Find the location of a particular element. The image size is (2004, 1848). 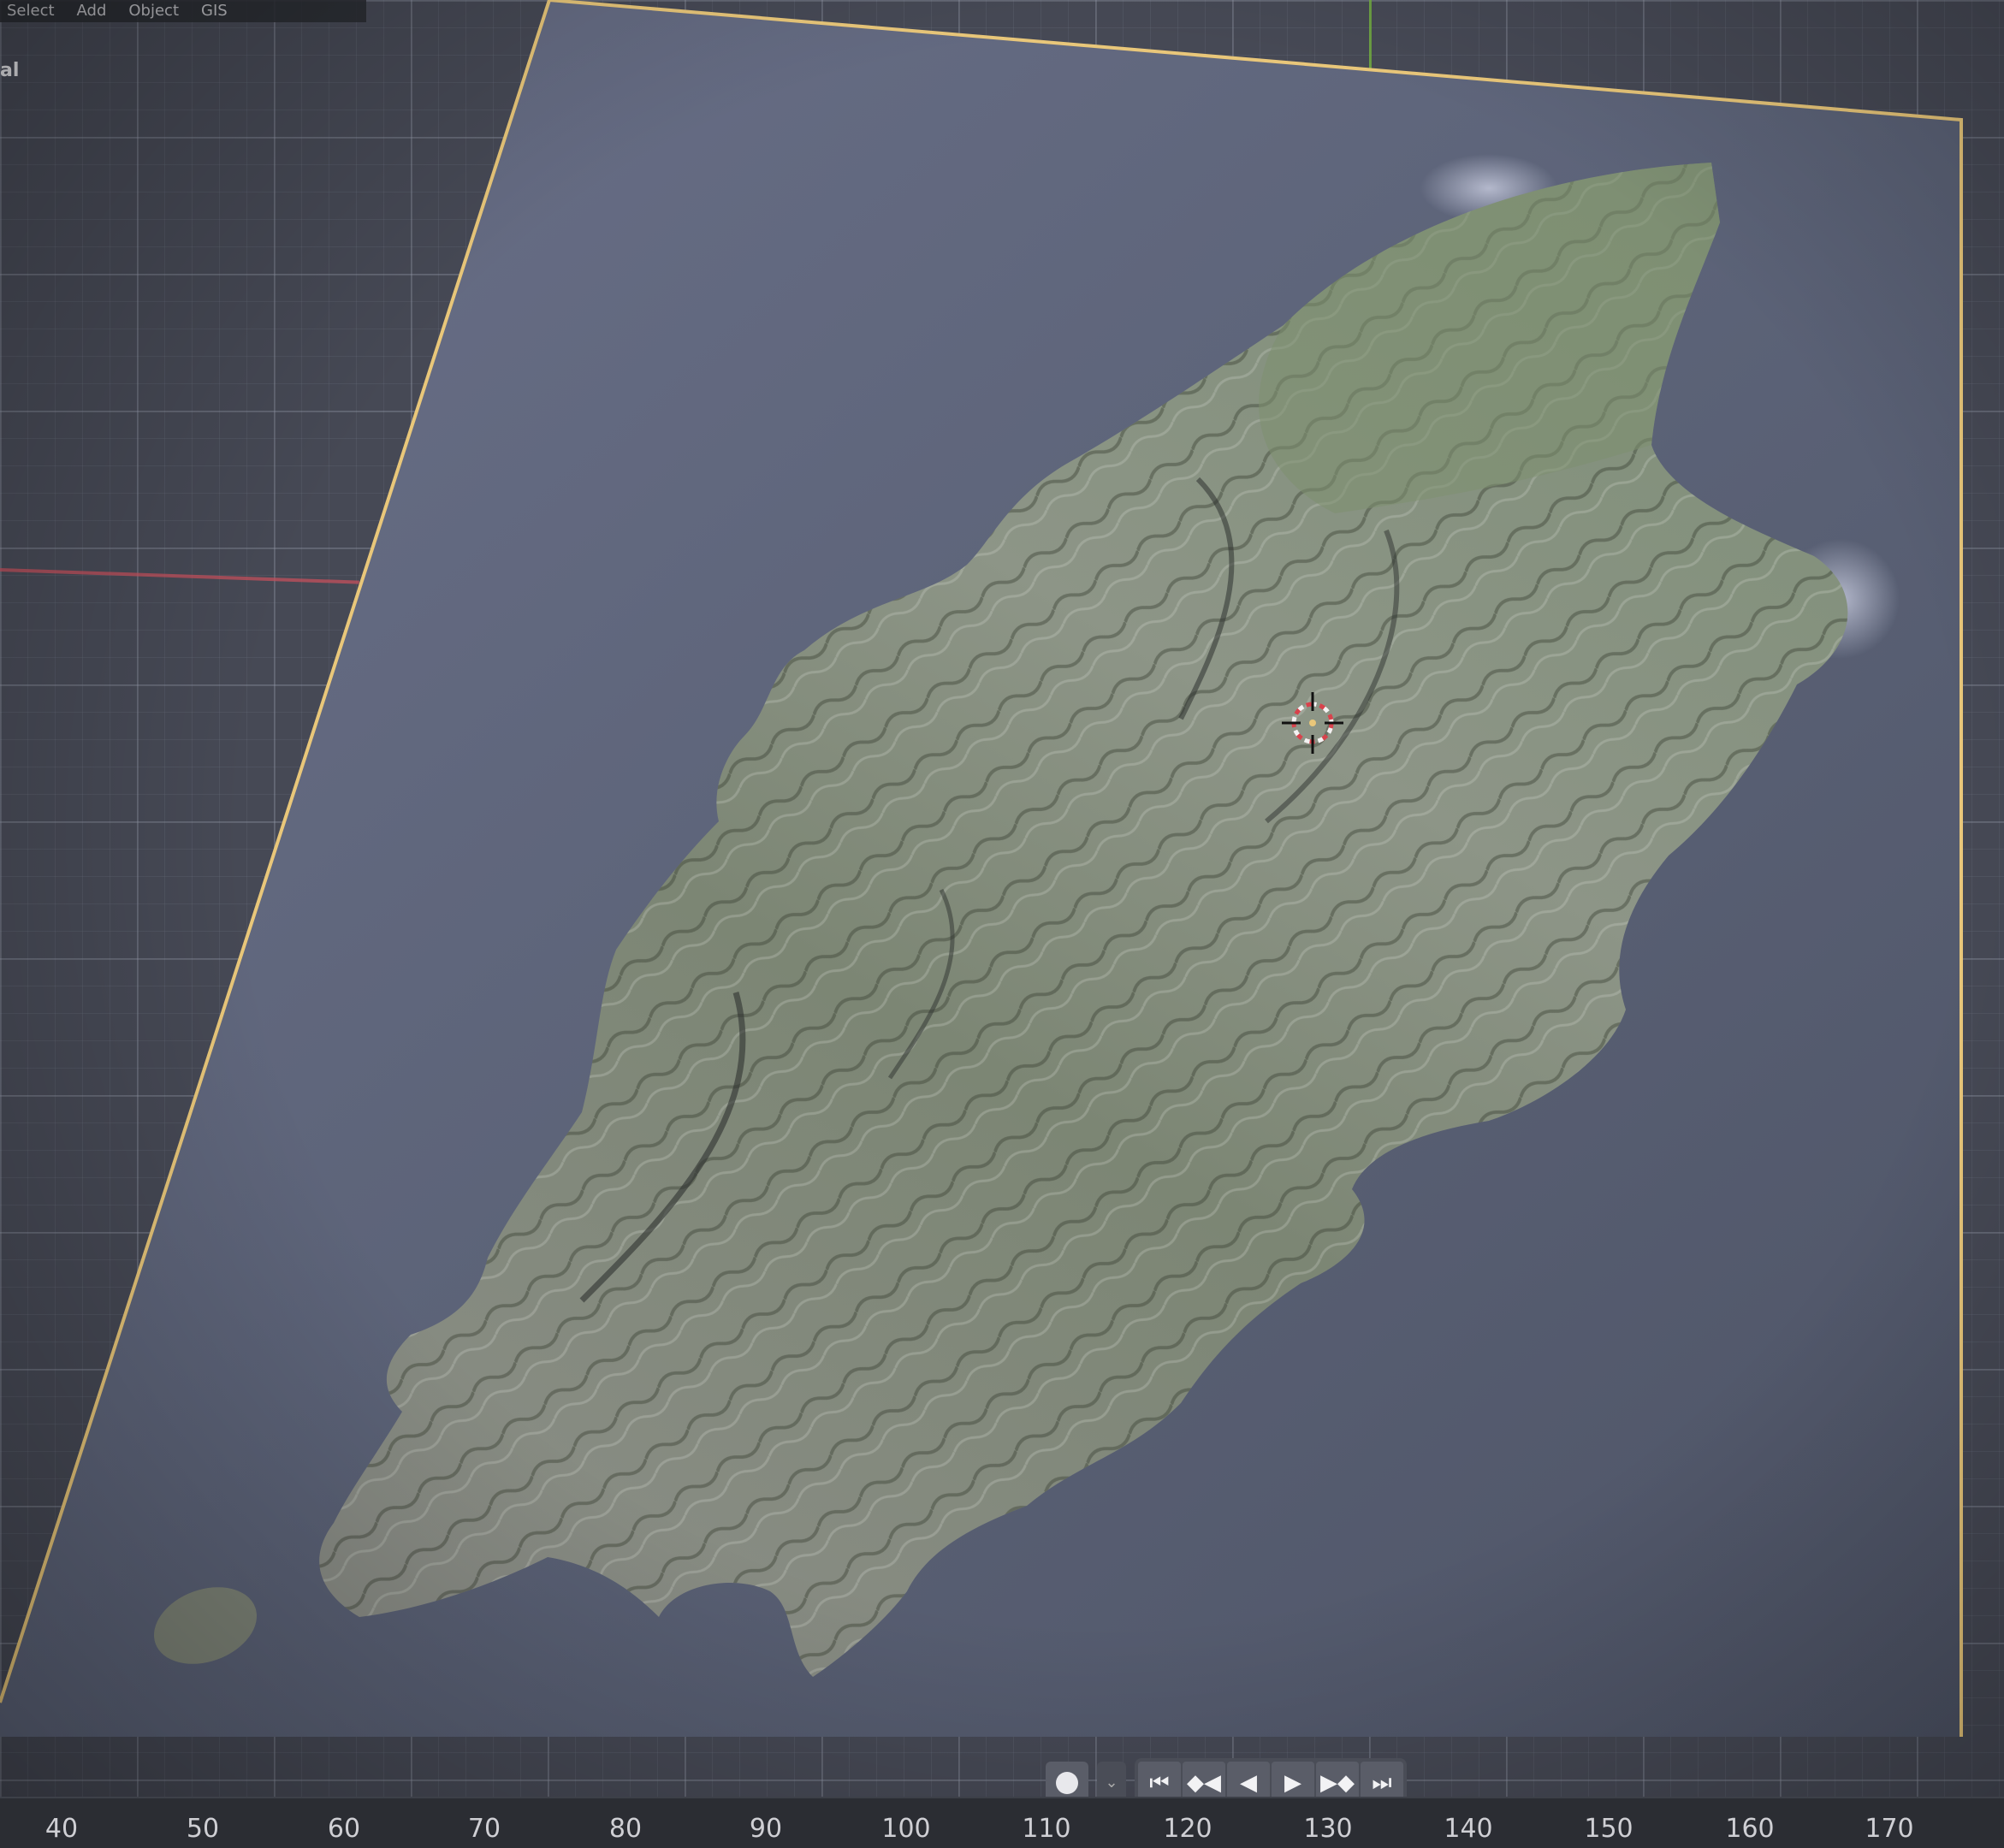

timeline-tick: 140 is located at coordinates (1468, 1829).